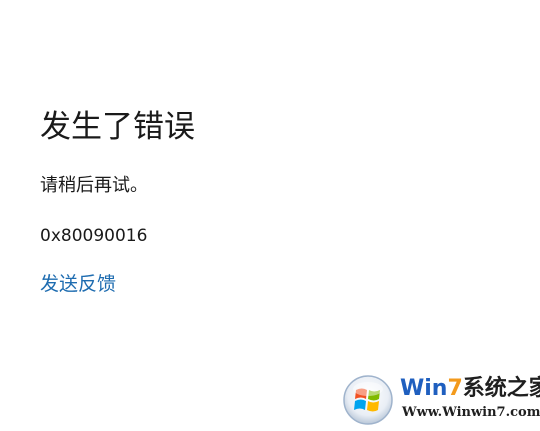 This screenshot has width=540, height=431. I want to click on watermark-site-name: Win7系统之家, so click(470, 389).